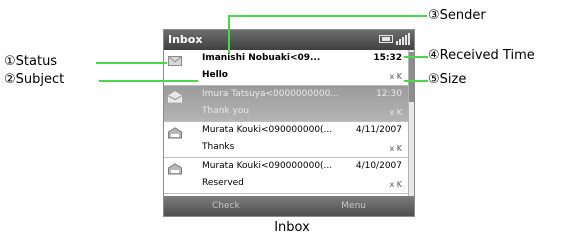 Image resolution: width=584 pixels, height=240 pixels. What do you see at coordinates (292, 227) in the screenshot?
I see `figure-caption: Inbox` at bounding box center [292, 227].